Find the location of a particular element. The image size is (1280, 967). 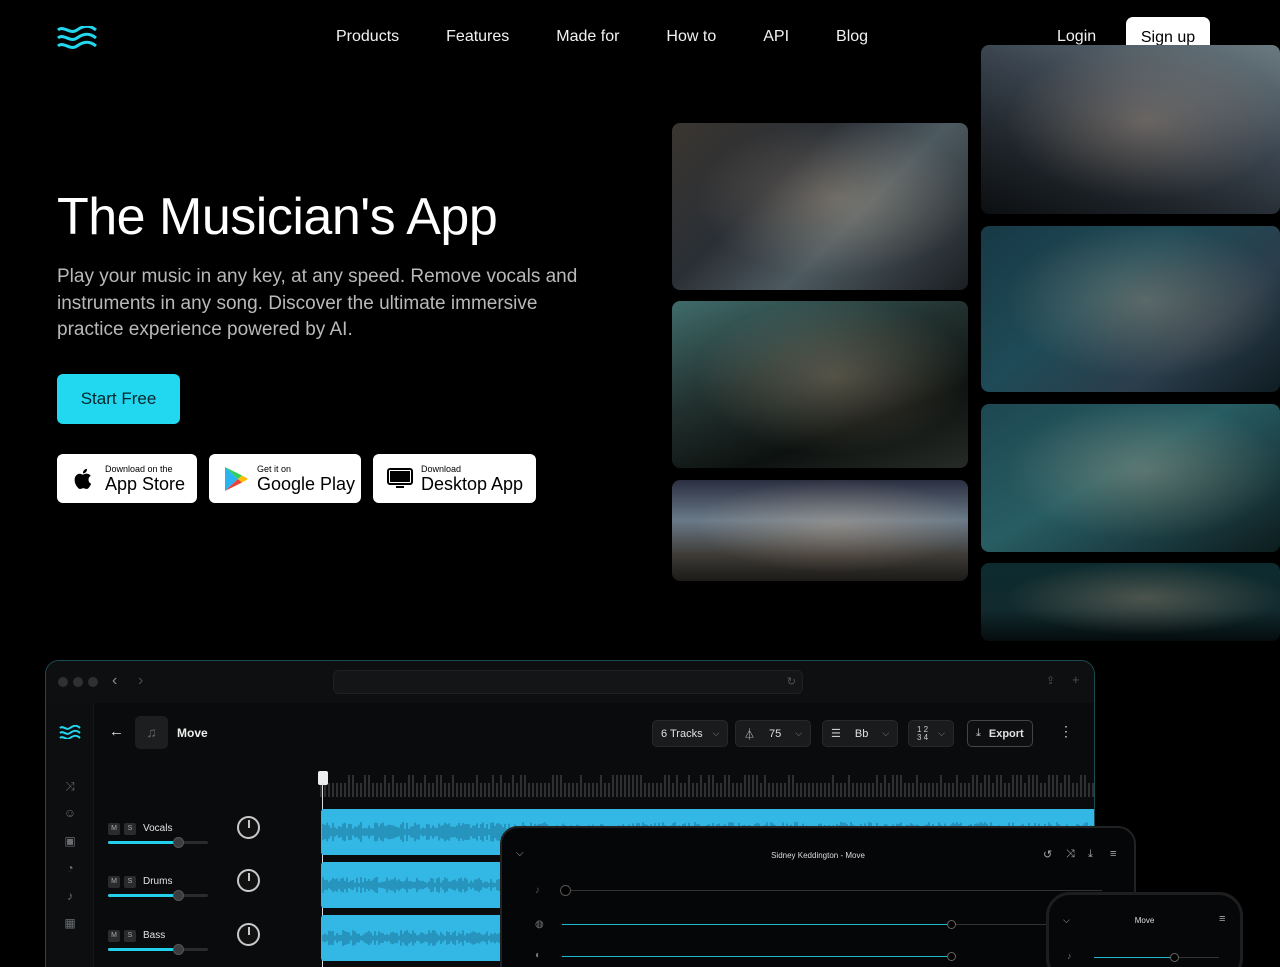

window-titlebar: ‹ › ↻ ⇪ + is located at coordinates (570, 682).